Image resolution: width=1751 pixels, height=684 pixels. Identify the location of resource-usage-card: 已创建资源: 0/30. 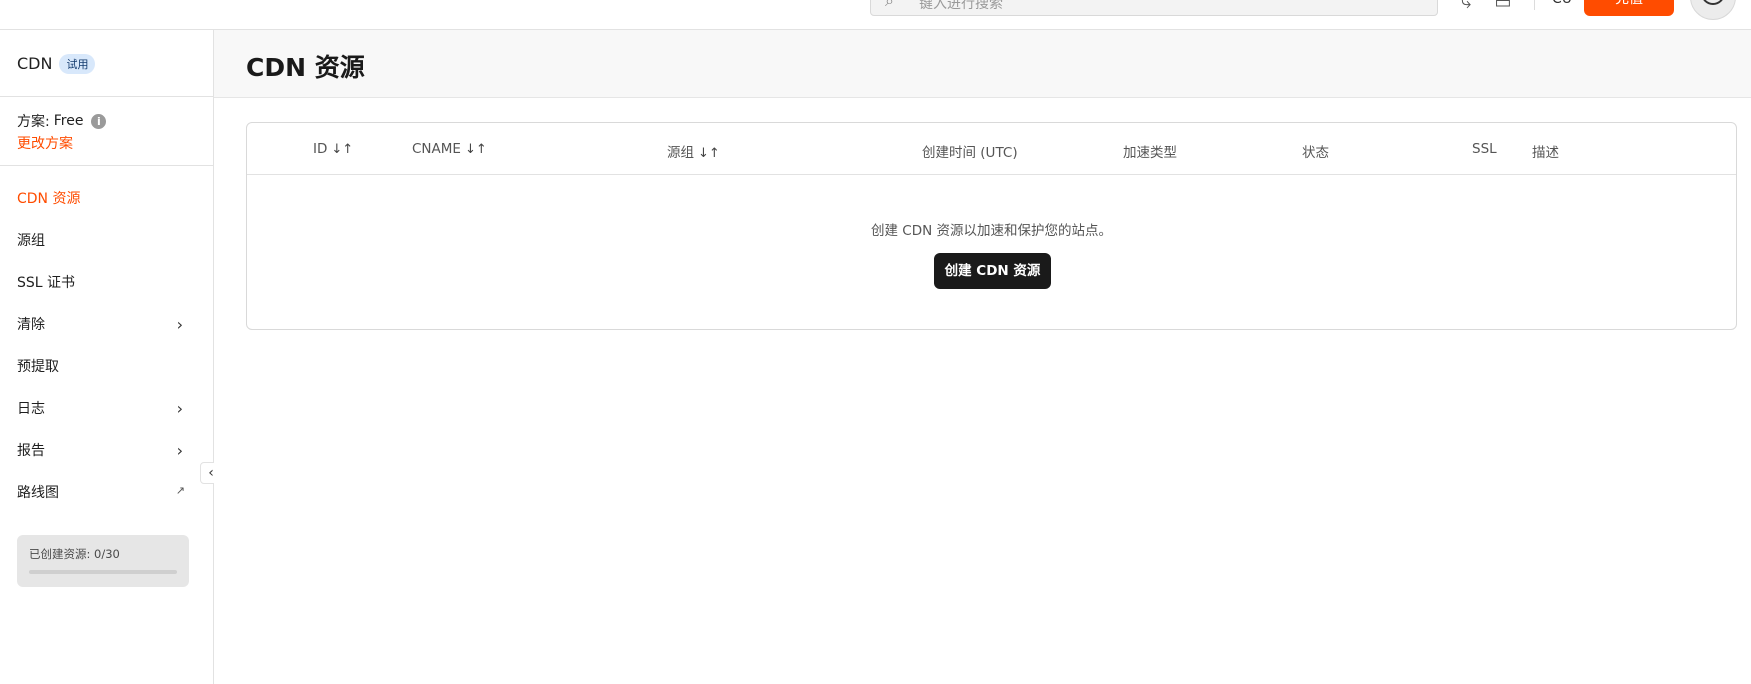
(103, 561).